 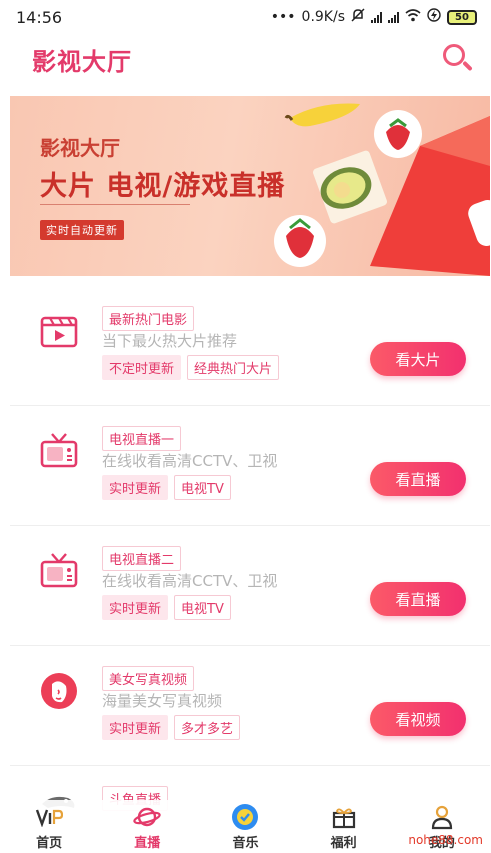 What do you see at coordinates (49, 817) in the screenshot?
I see `vip-icon` at bounding box center [49, 817].